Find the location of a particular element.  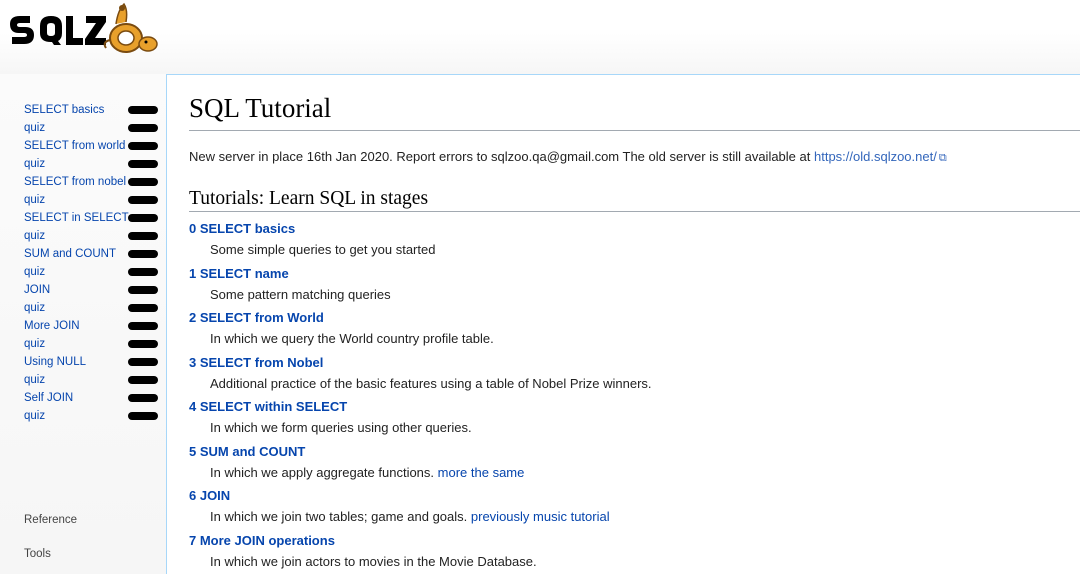

sidebar-item-join: JOIN is located at coordinates (95, 290).